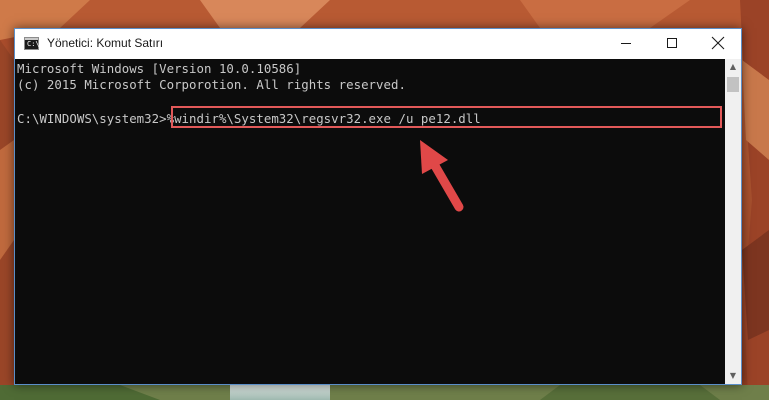 Image resolution: width=769 pixels, height=400 pixels. I want to click on minimize-button, so click(626, 43).